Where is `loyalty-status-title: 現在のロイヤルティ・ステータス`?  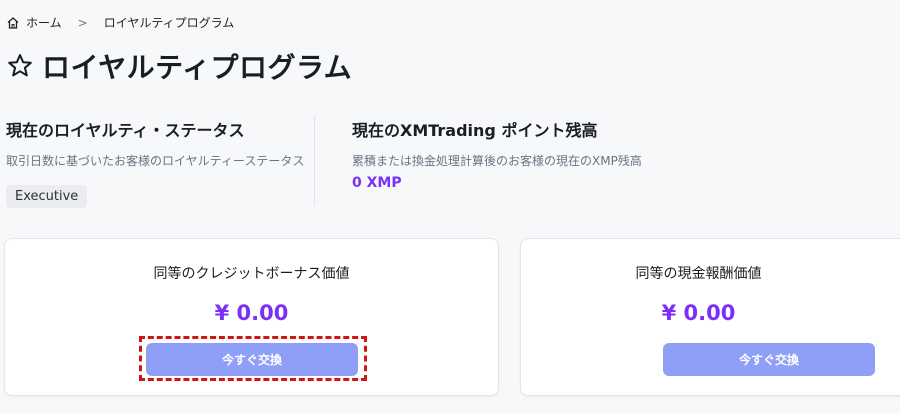
loyalty-status-title: 現在のロイヤルティ・ステータス is located at coordinates (125, 130).